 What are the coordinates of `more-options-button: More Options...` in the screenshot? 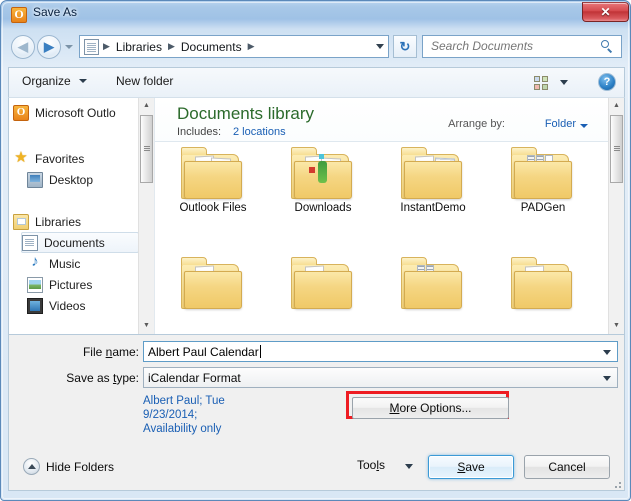 It's located at (430, 408).